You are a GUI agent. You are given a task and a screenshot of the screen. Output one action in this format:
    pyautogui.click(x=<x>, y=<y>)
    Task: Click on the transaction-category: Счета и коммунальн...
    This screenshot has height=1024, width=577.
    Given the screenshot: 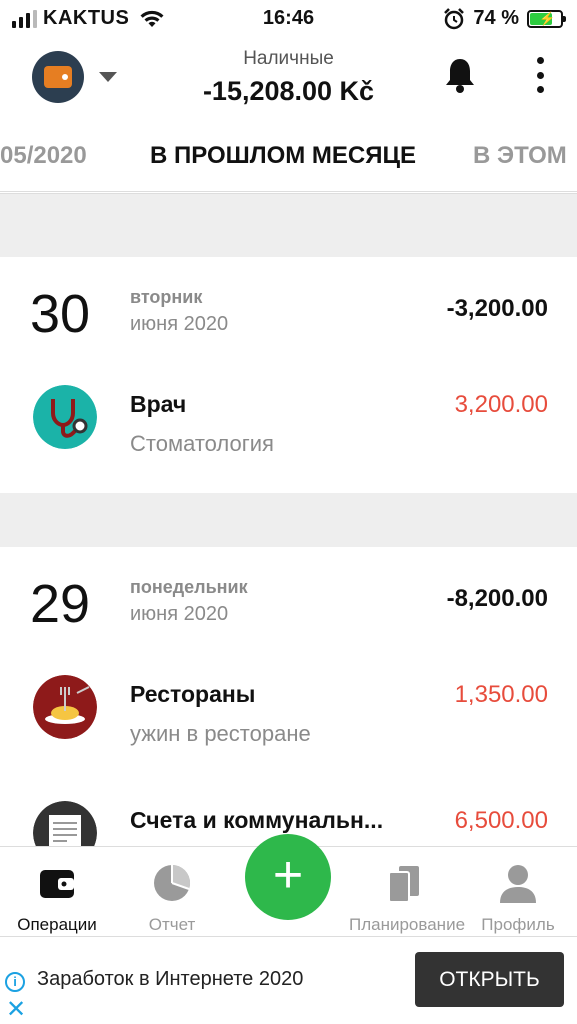 What is the action you would take?
    pyautogui.click(x=257, y=820)
    